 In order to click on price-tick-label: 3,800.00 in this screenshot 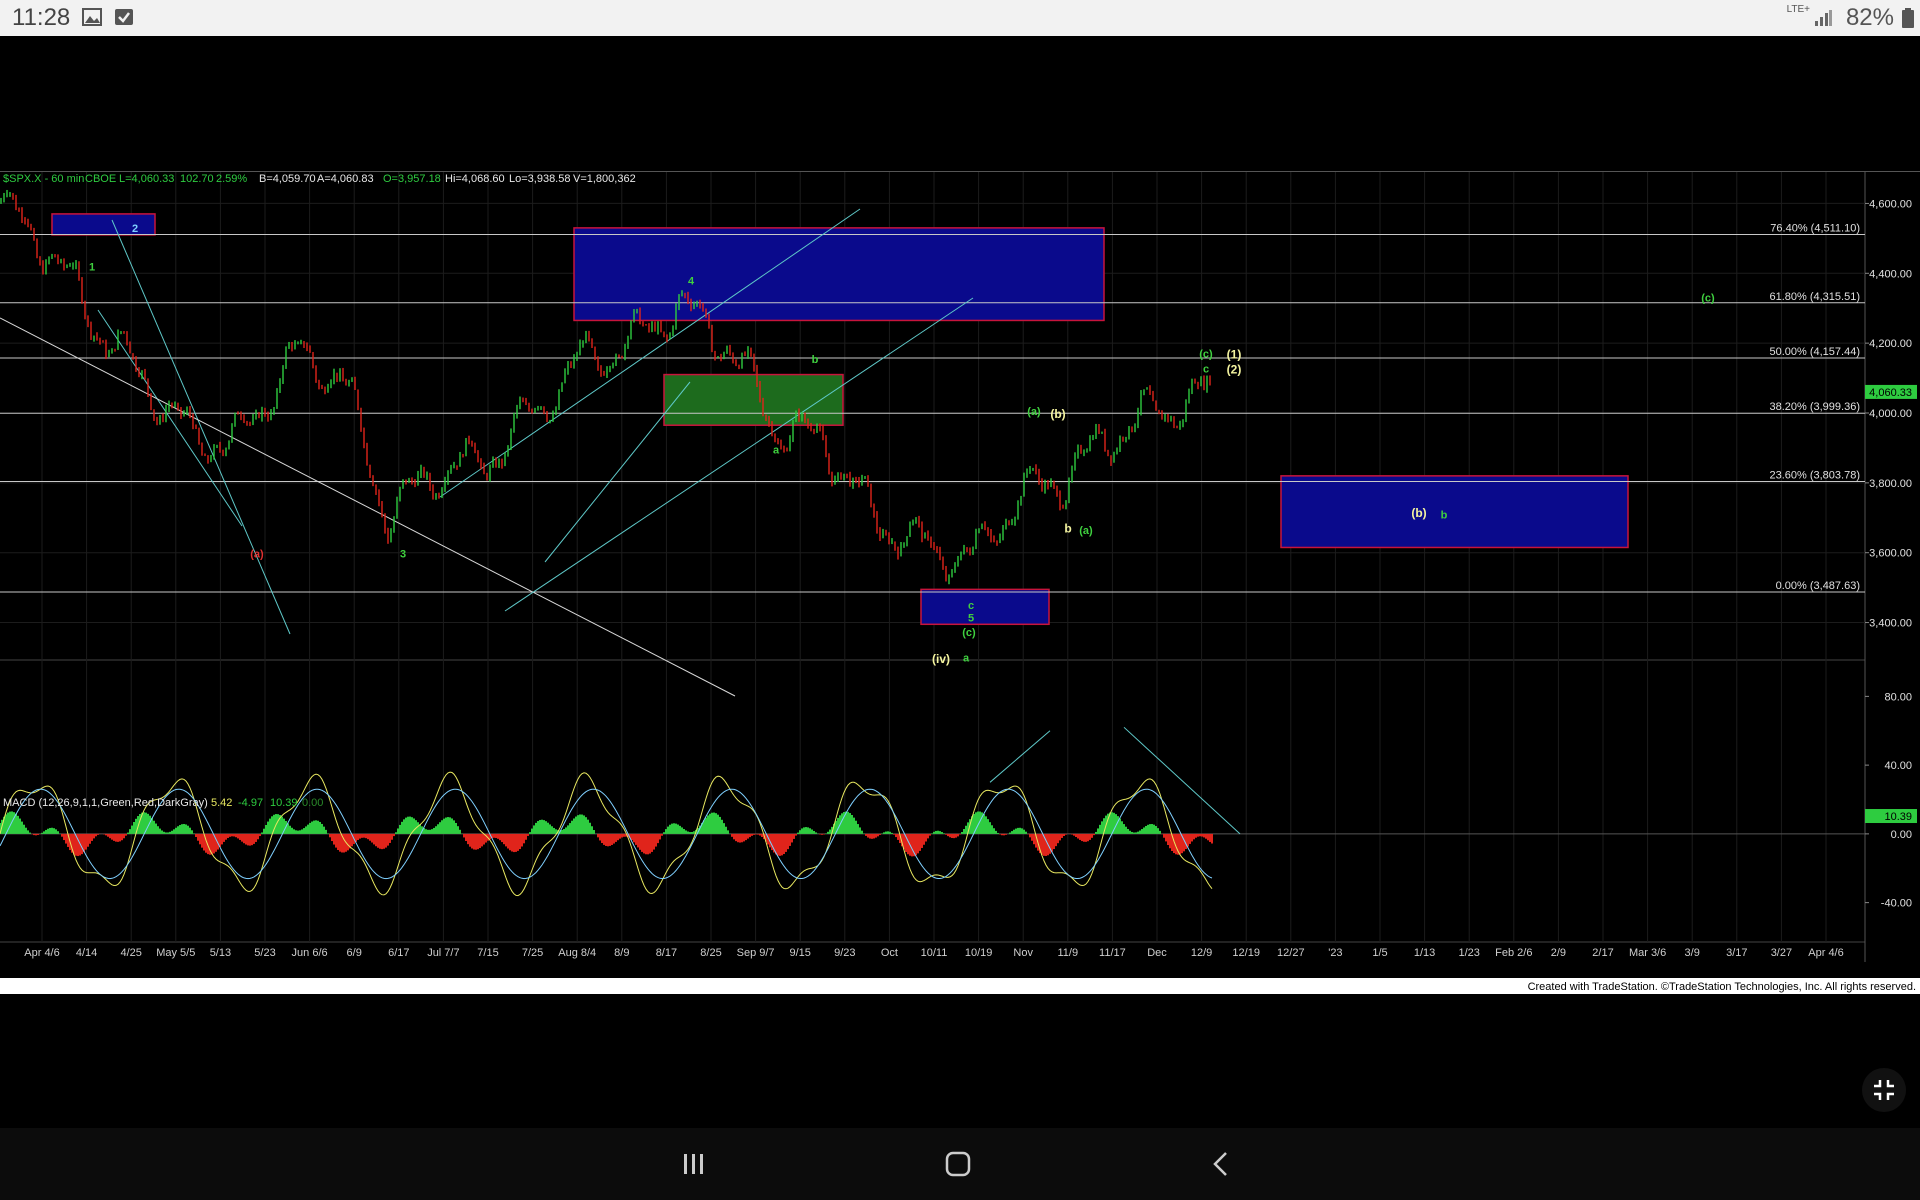, I will do `click(1890, 484)`.